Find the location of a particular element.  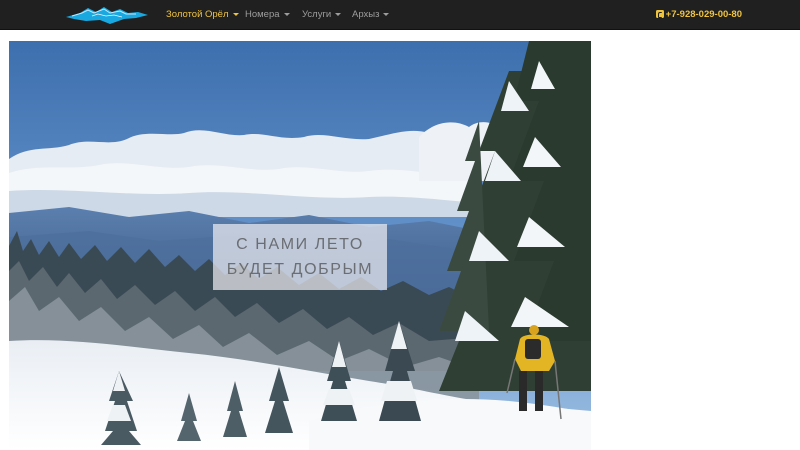

nav-item-label: Номера is located at coordinates (262, 14).